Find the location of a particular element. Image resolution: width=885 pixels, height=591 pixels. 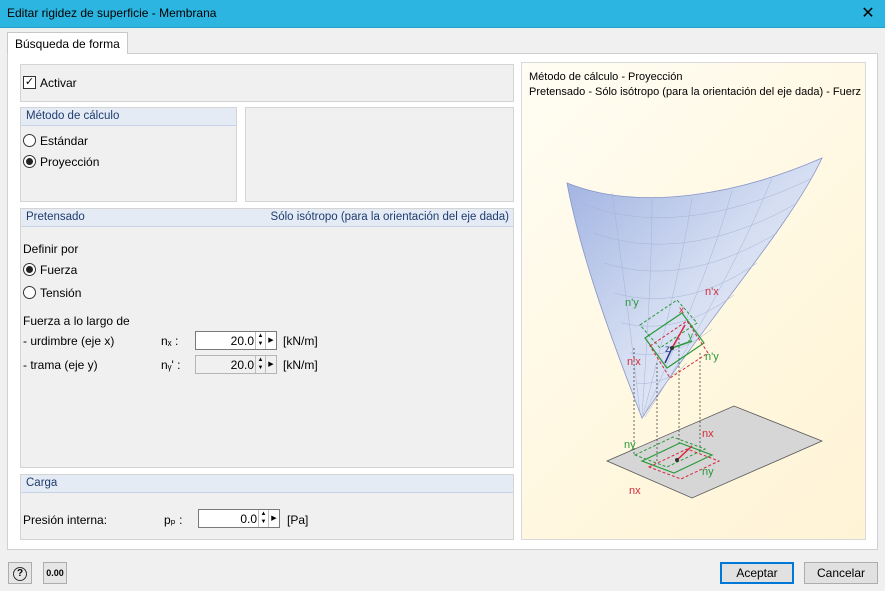

empty-group is located at coordinates (379, 154).